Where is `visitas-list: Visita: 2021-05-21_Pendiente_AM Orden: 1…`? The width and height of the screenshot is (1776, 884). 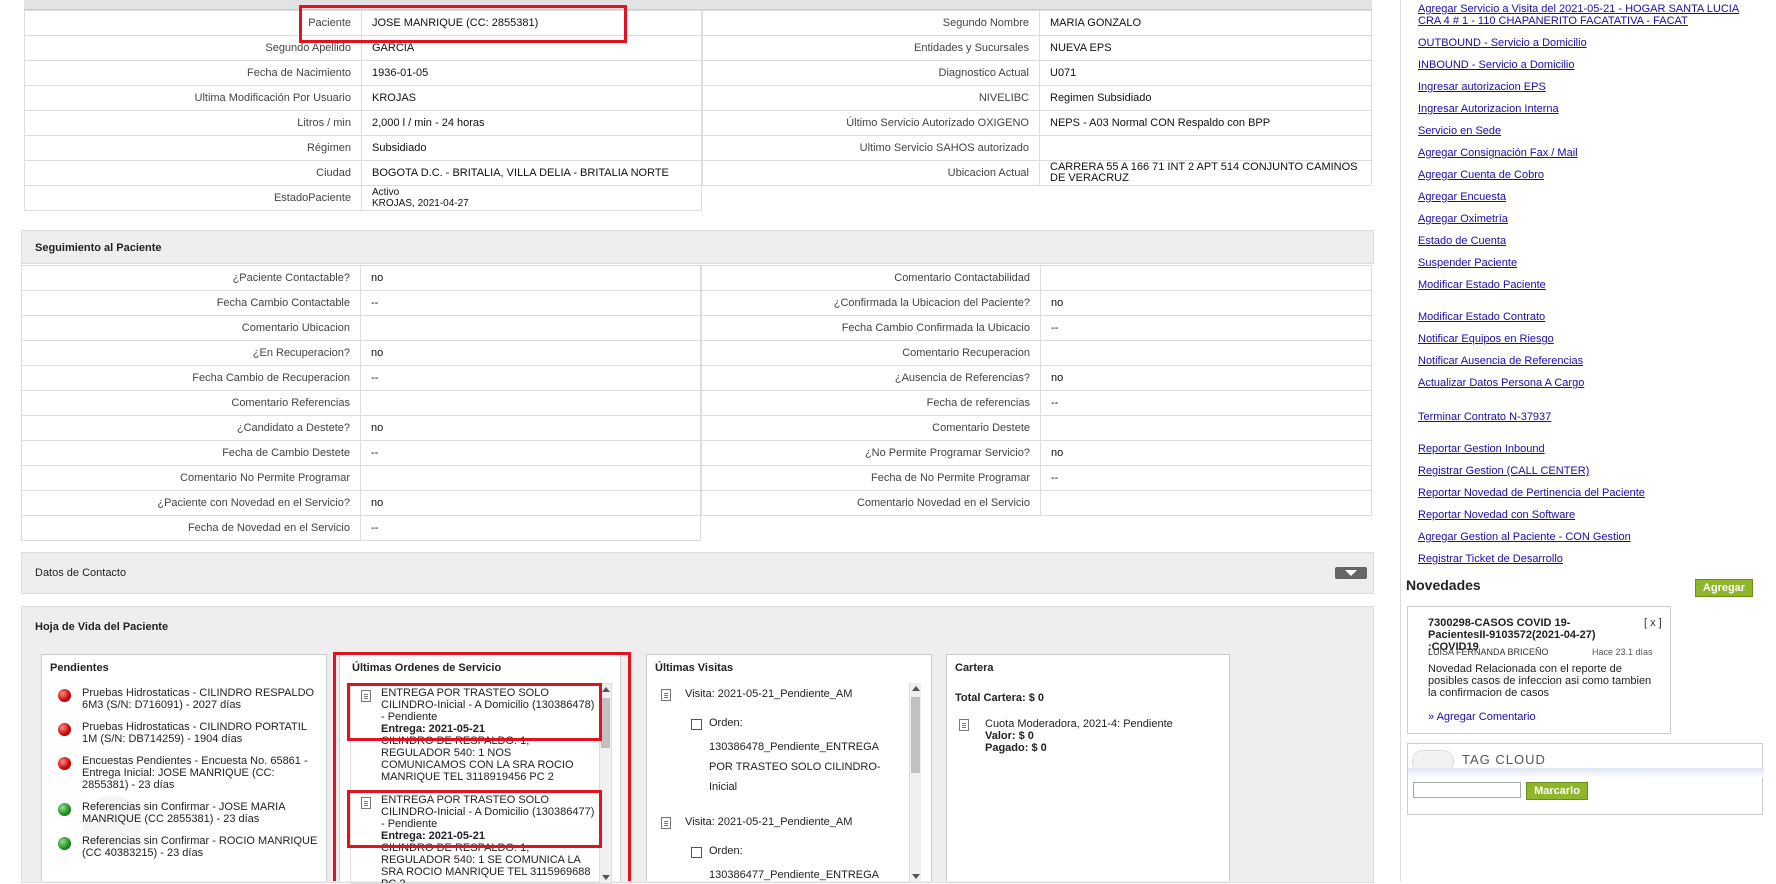
visitas-list: Visita: 2021-05-21_Pendiente_AM Orden: 1… is located at coordinates (789, 782).